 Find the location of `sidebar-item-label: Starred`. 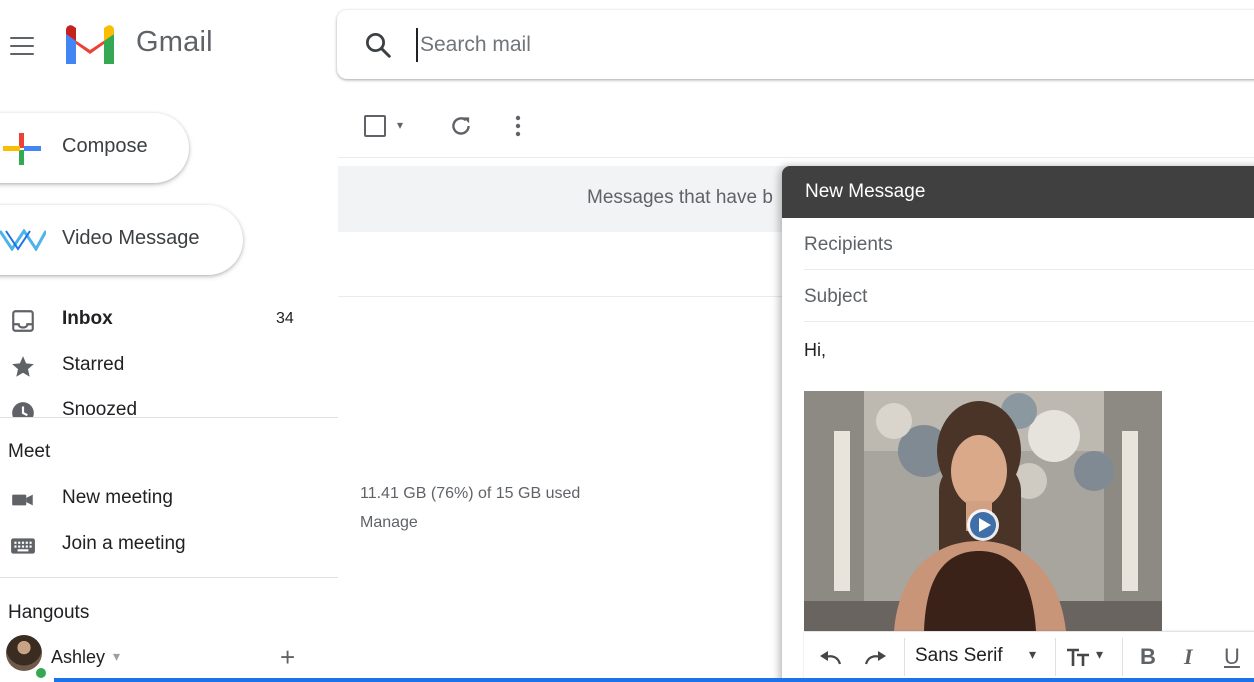

sidebar-item-label: Starred is located at coordinates (93, 364).